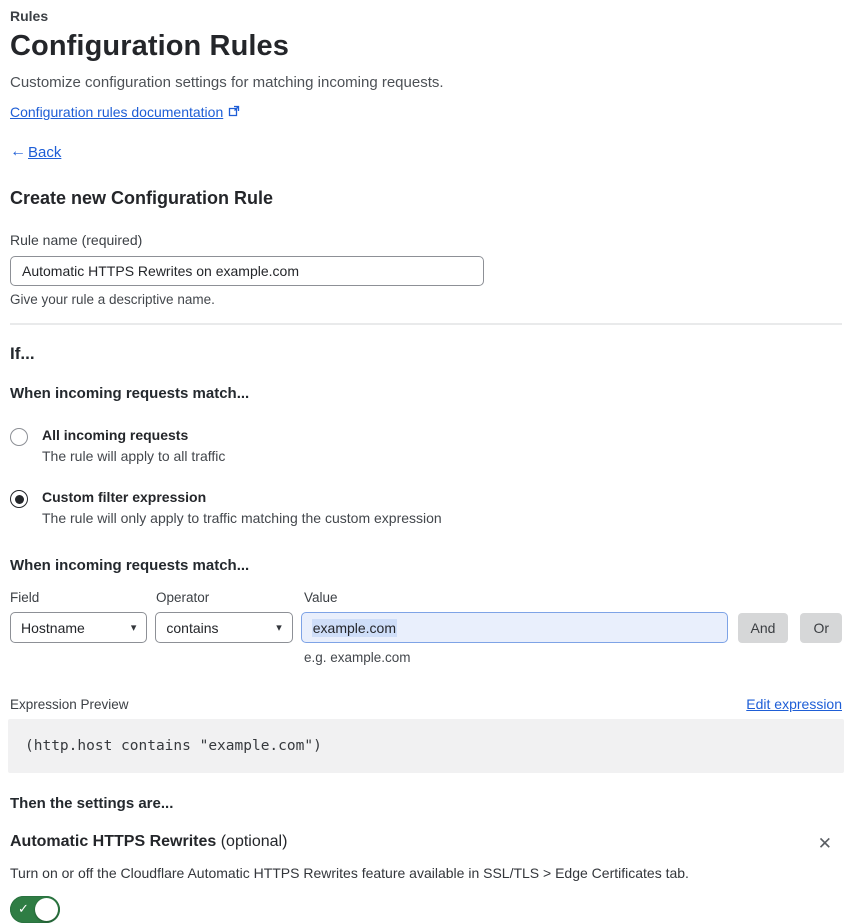 The width and height of the screenshot is (852, 923). What do you see at coordinates (763, 627) in the screenshot?
I see `and-button: And` at bounding box center [763, 627].